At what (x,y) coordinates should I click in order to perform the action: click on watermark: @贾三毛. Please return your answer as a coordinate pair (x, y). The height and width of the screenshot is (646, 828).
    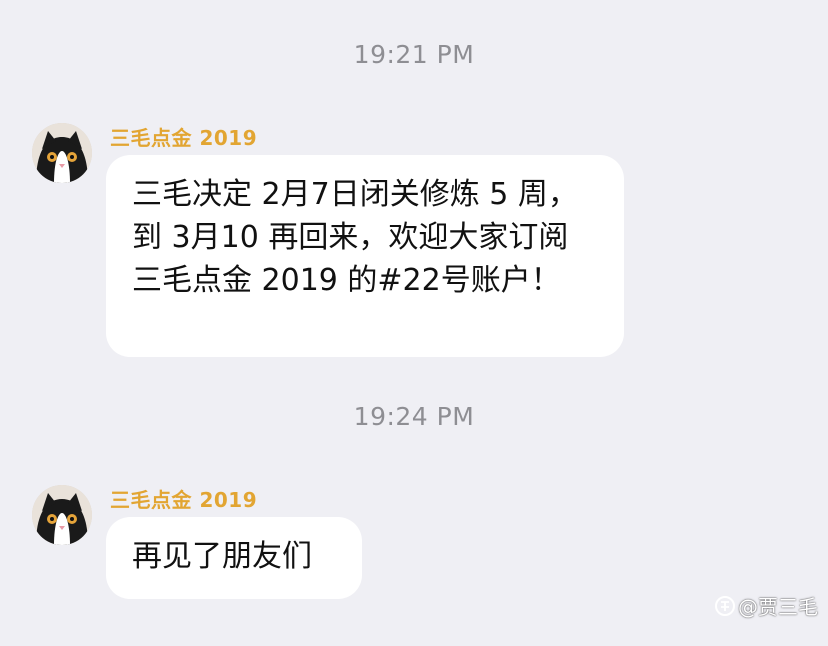
    Looking at the image, I should click on (766, 605).